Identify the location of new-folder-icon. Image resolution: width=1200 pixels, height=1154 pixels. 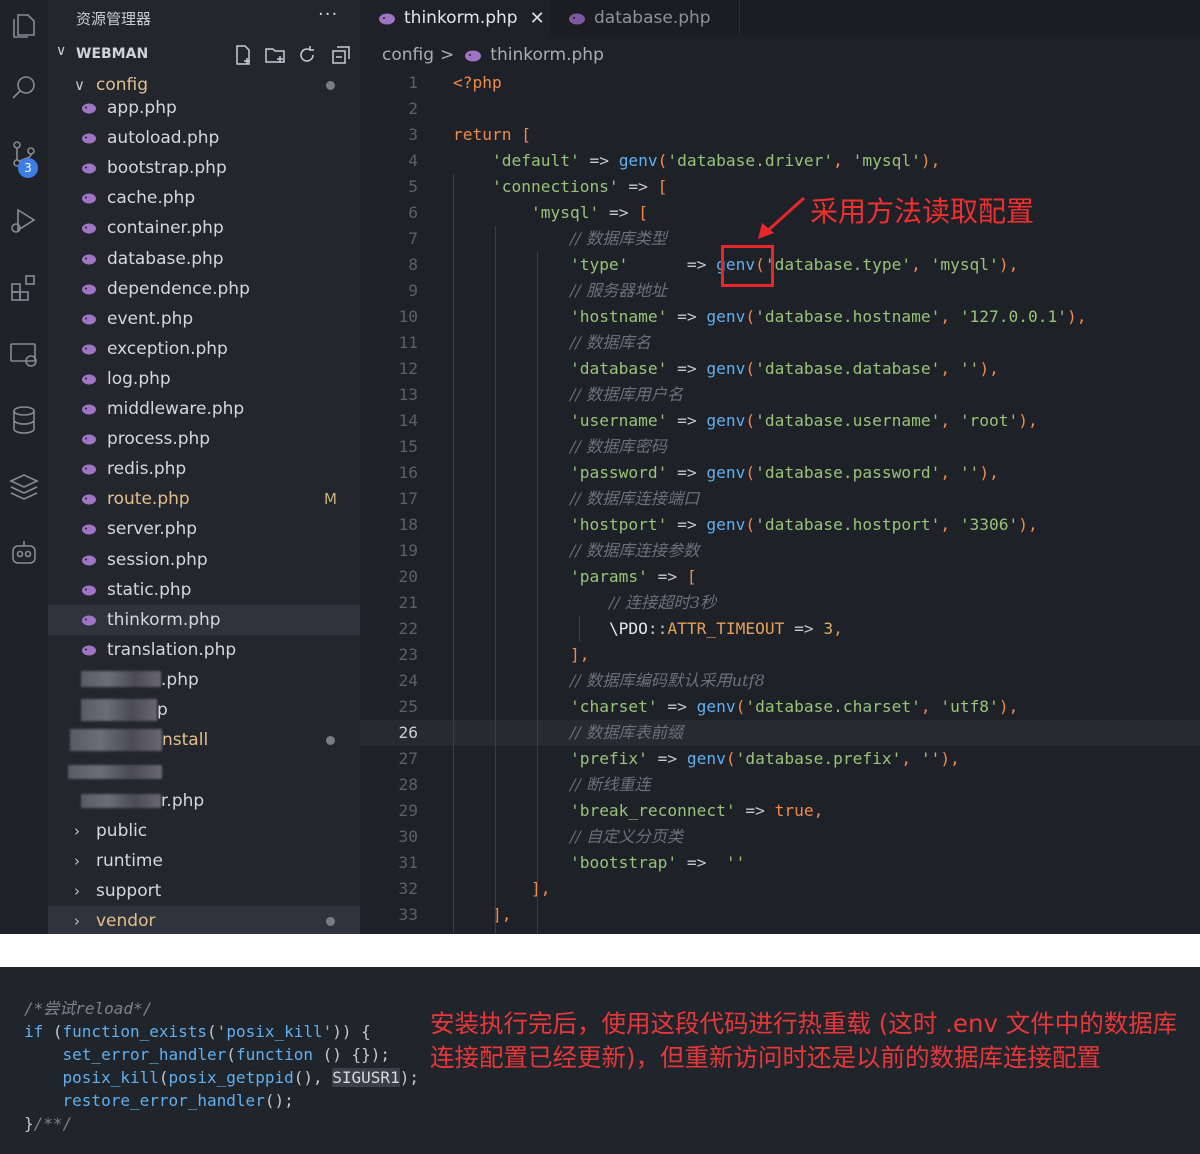
(275, 55).